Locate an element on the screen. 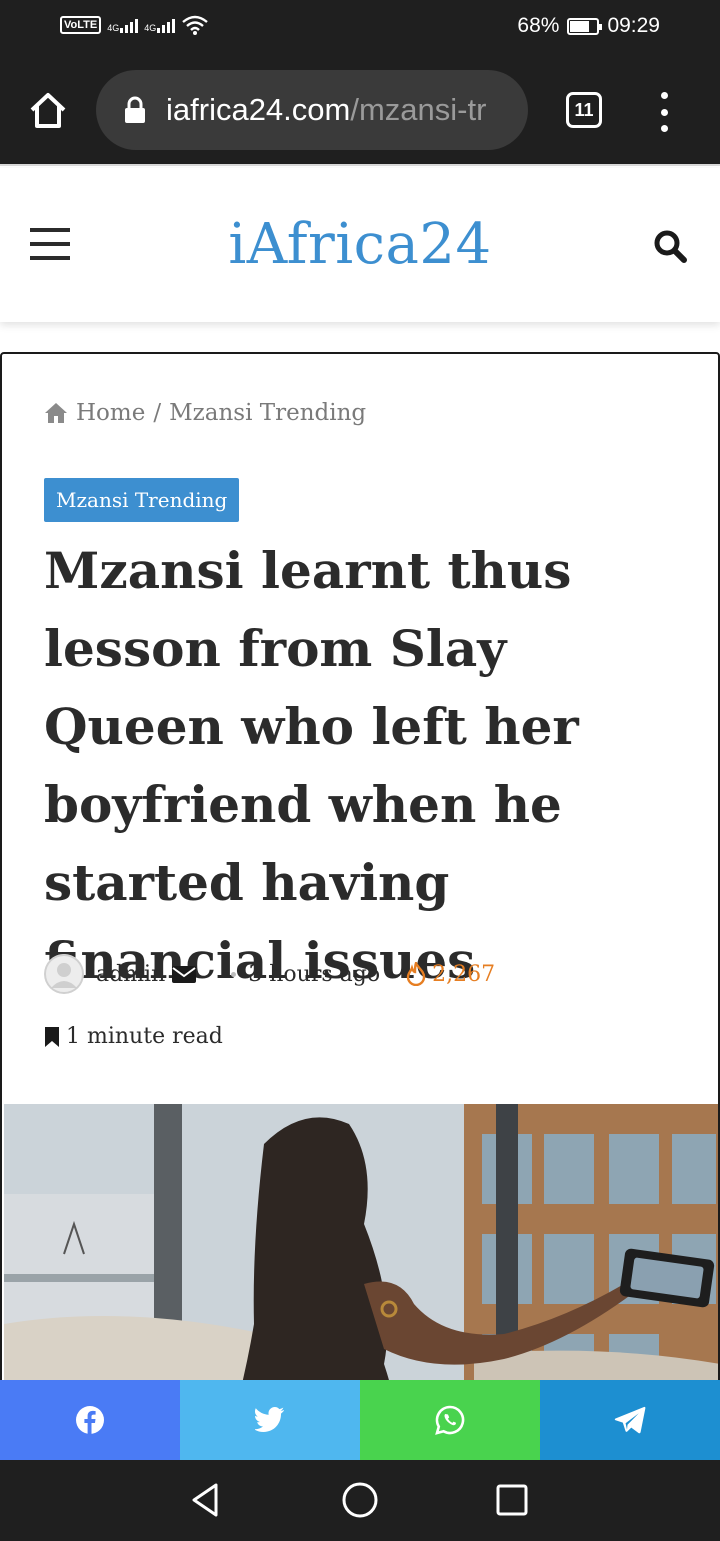 This screenshot has width=720, height=1541. recents-button is located at coordinates (512, 1500).